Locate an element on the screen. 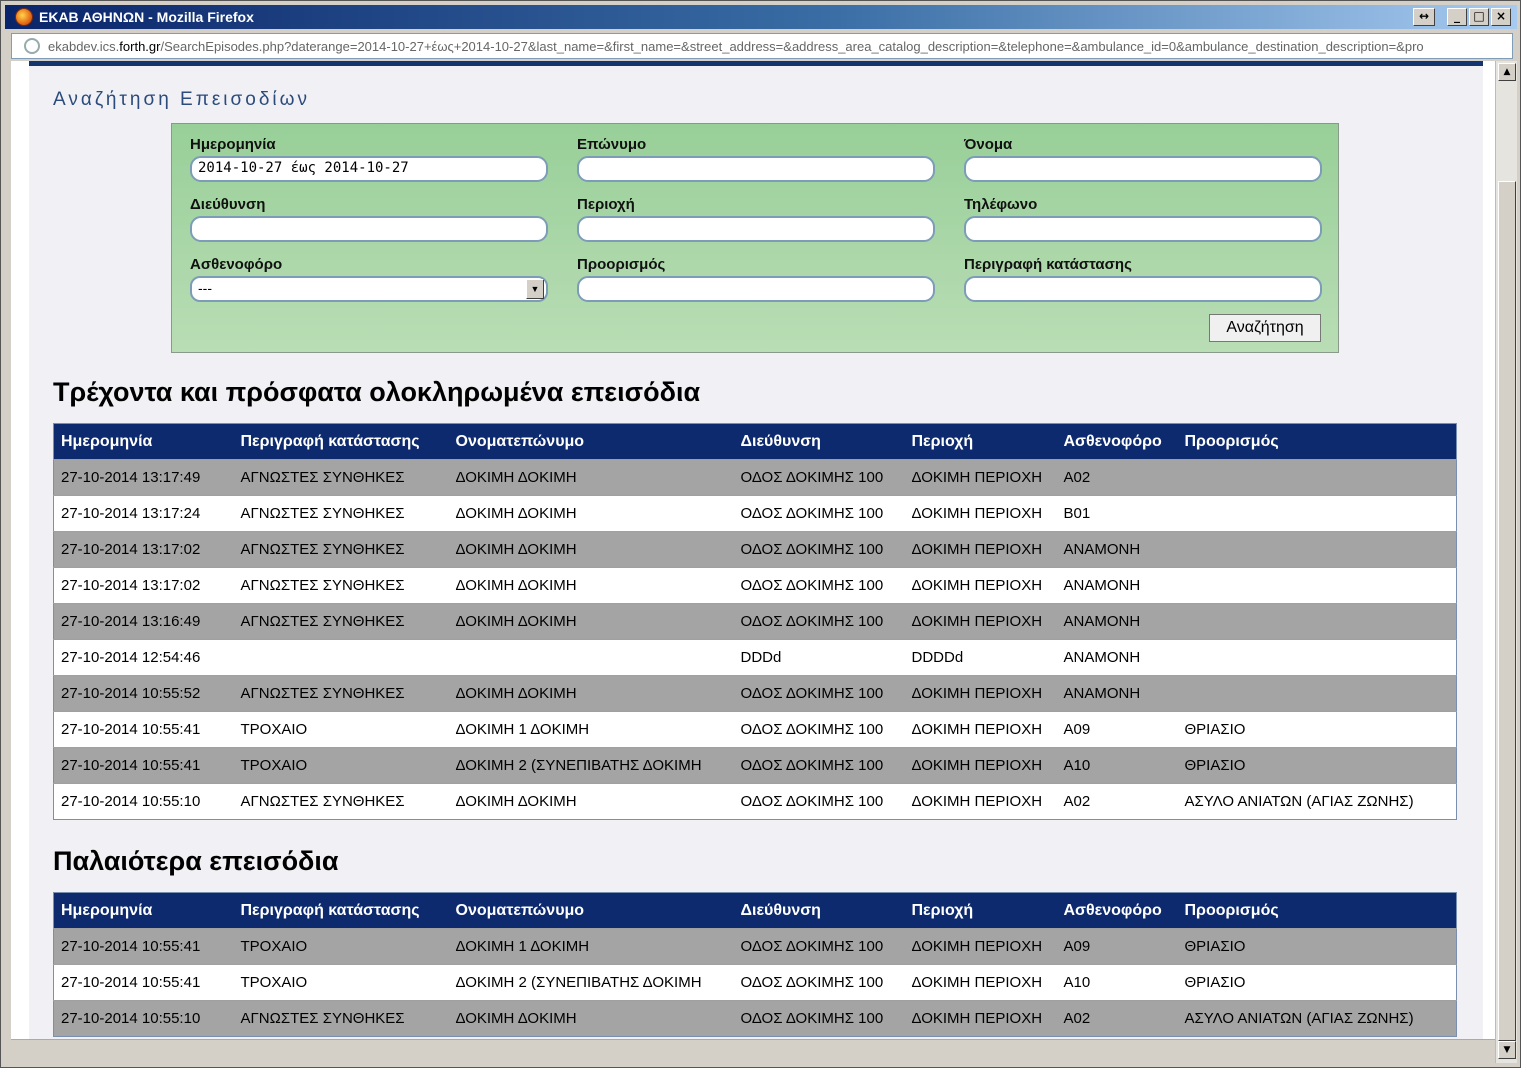 This screenshot has width=1521, height=1068. url-domain: forth.gr is located at coordinates (140, 46).